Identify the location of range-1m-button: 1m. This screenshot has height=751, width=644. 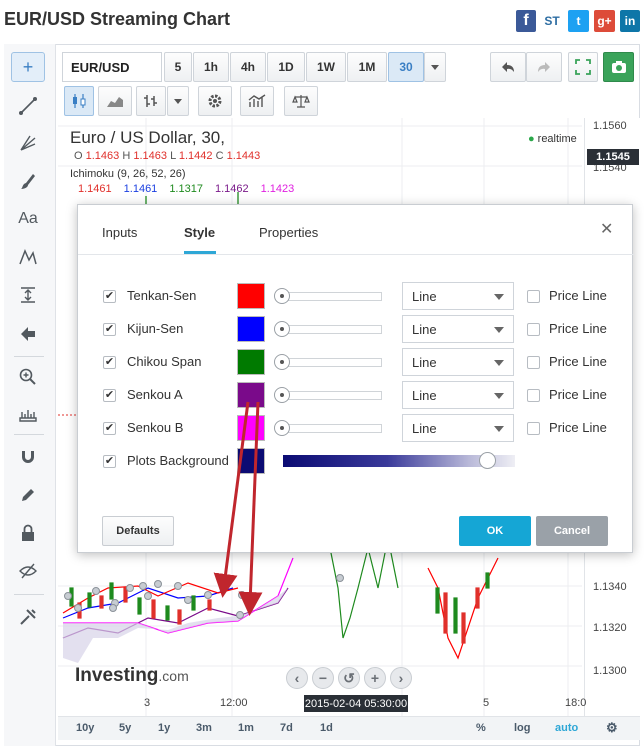
(246, 728).